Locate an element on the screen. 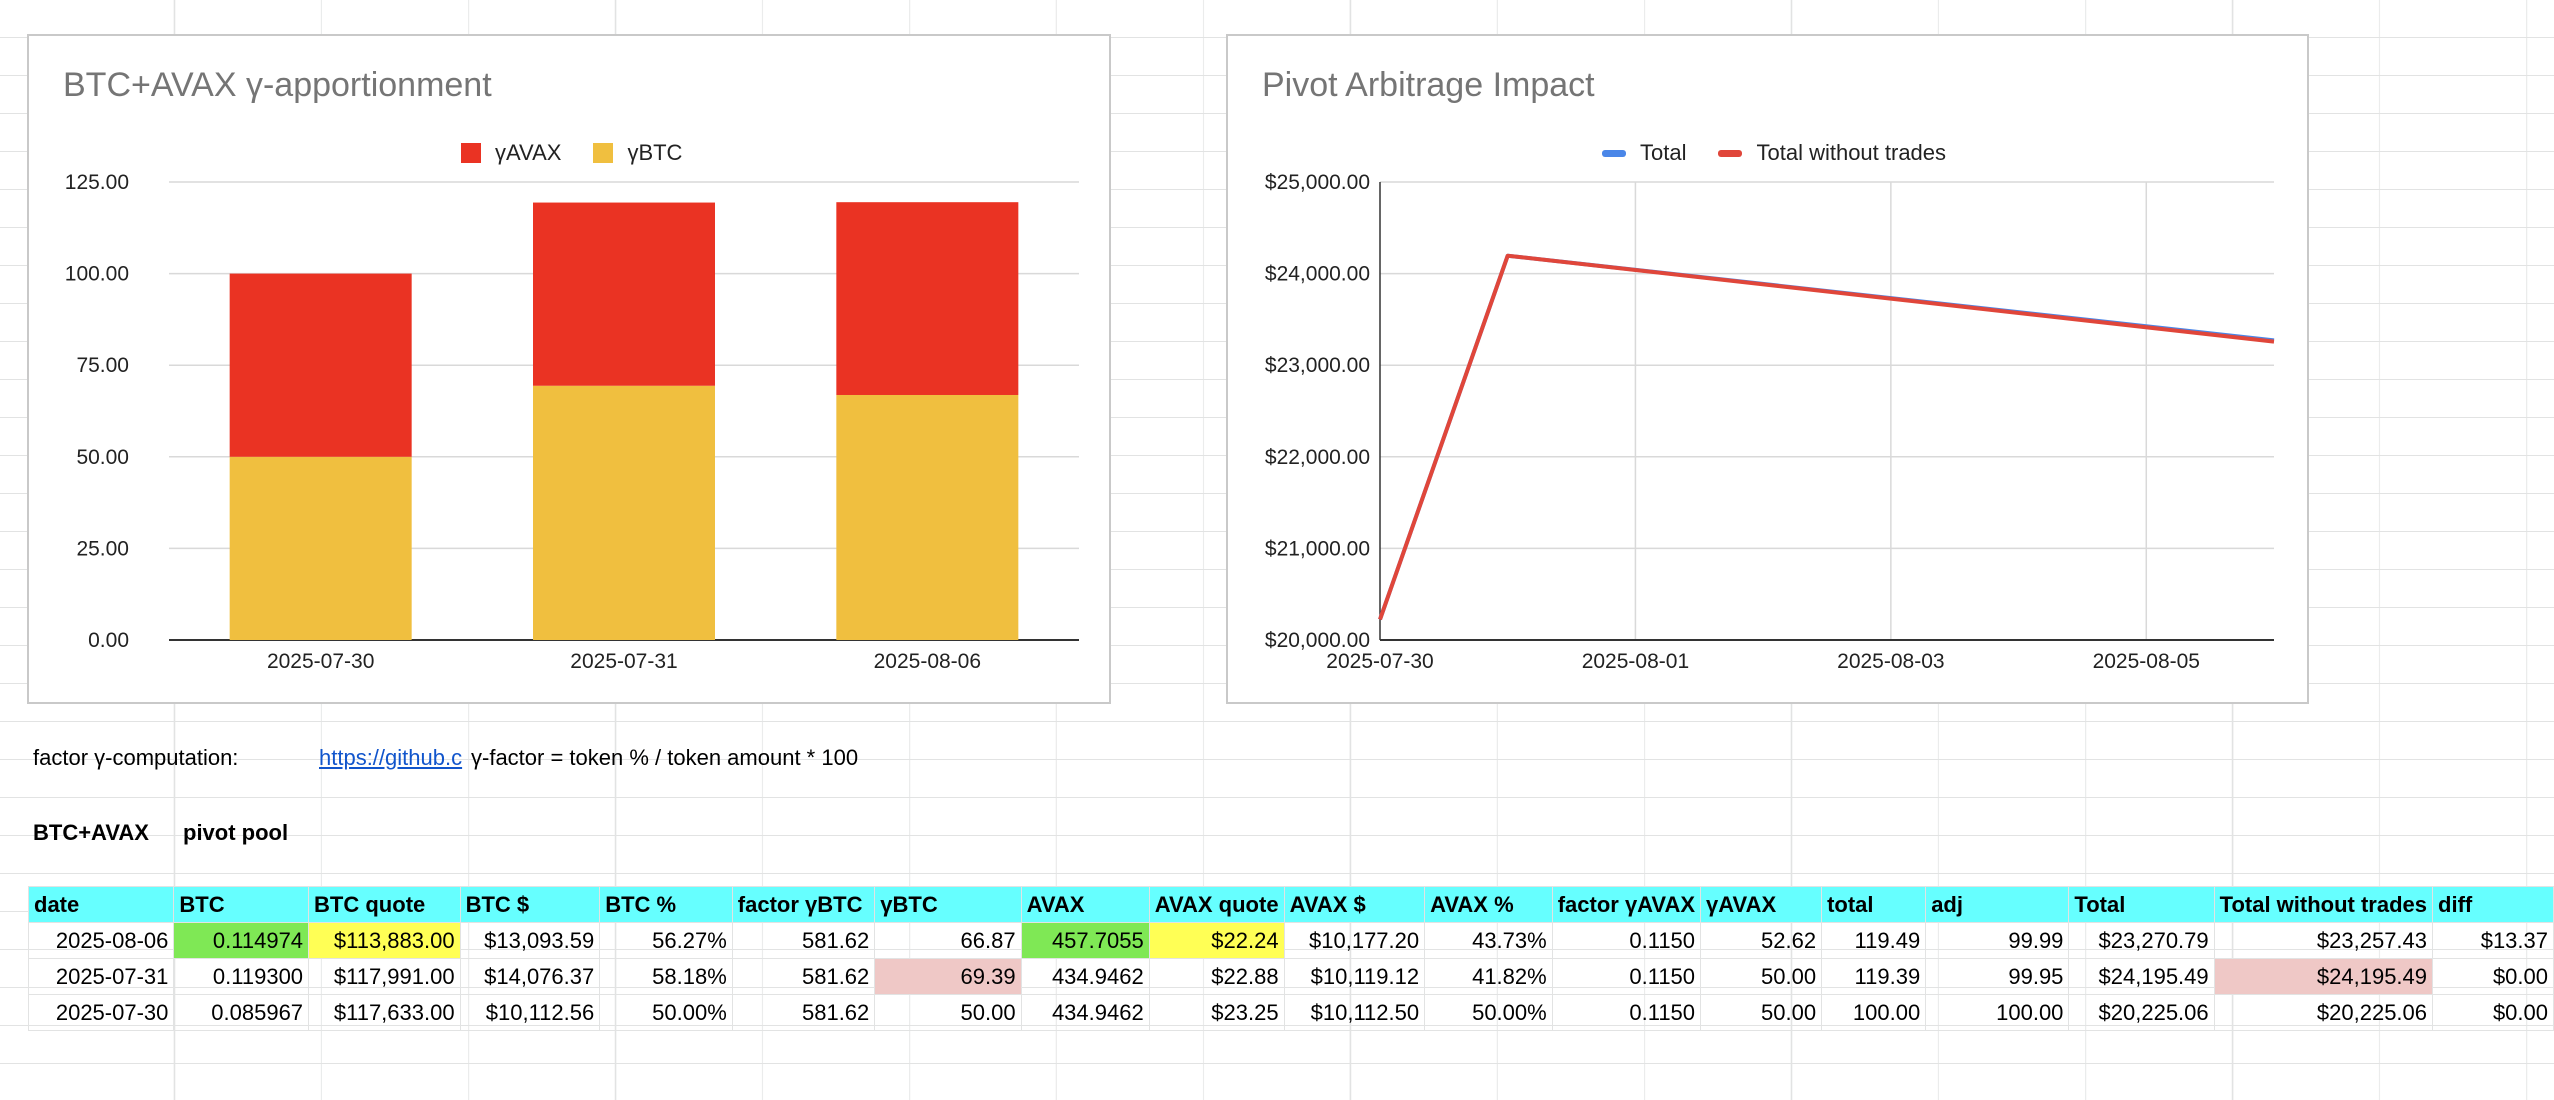 The image size is (2554, 1100). table-cell: $23.25 is located at coordinates (1216, 1012).